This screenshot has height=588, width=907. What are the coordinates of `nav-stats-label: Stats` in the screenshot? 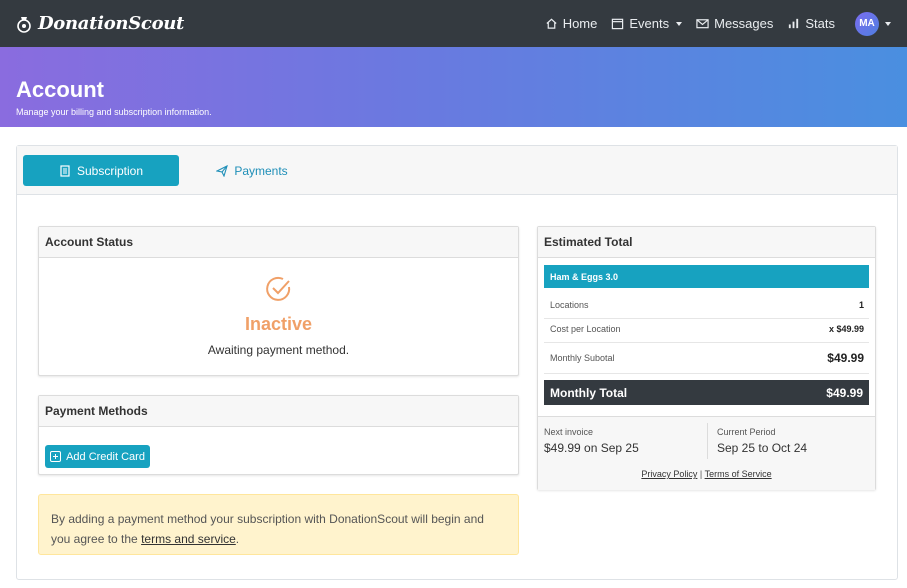 It's located at (820, 23).